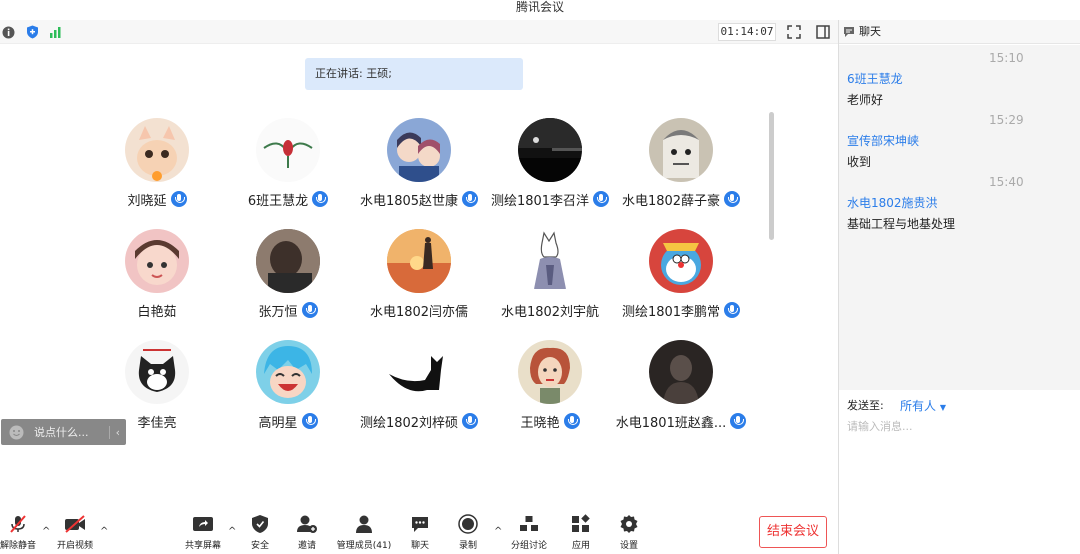  Describe the element at coordinates (16, 432) in the screenshot. I see `emoji-icon` at that location.